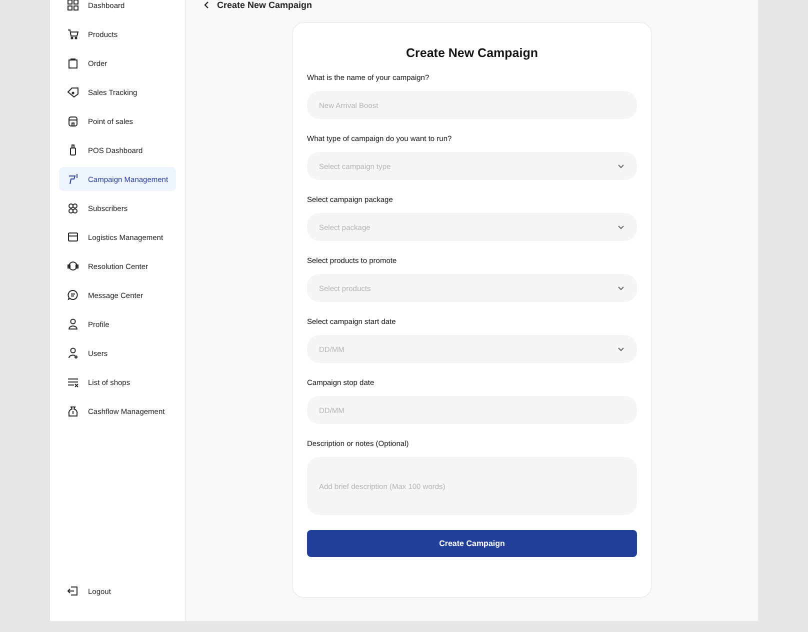 This screenshot has width=808, height=632. I want to click on form-title: Create New Campaign, so click(472, 53).